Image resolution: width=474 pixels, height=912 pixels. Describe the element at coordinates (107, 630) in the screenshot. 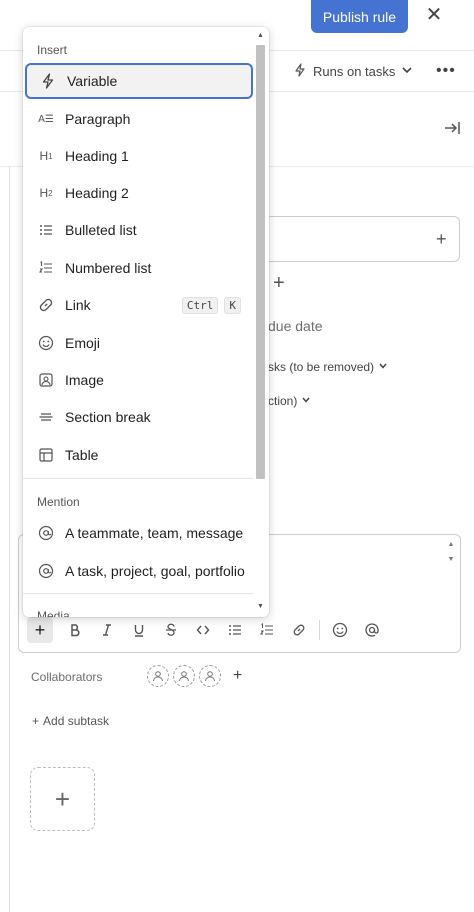

I see `italic-icon` at that location.